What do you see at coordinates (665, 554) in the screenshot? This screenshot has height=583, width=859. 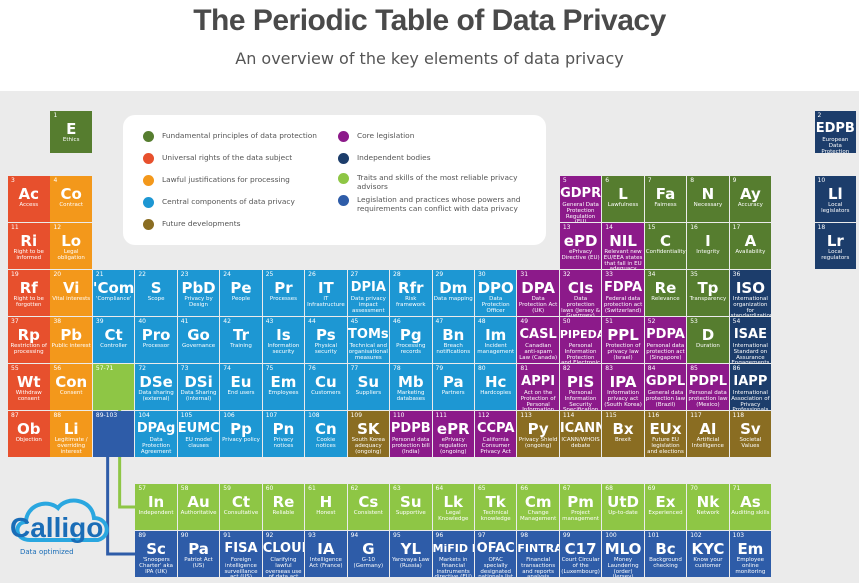 I see `element-101: 101 Bc Background checking` at bounding box center [665, 554].